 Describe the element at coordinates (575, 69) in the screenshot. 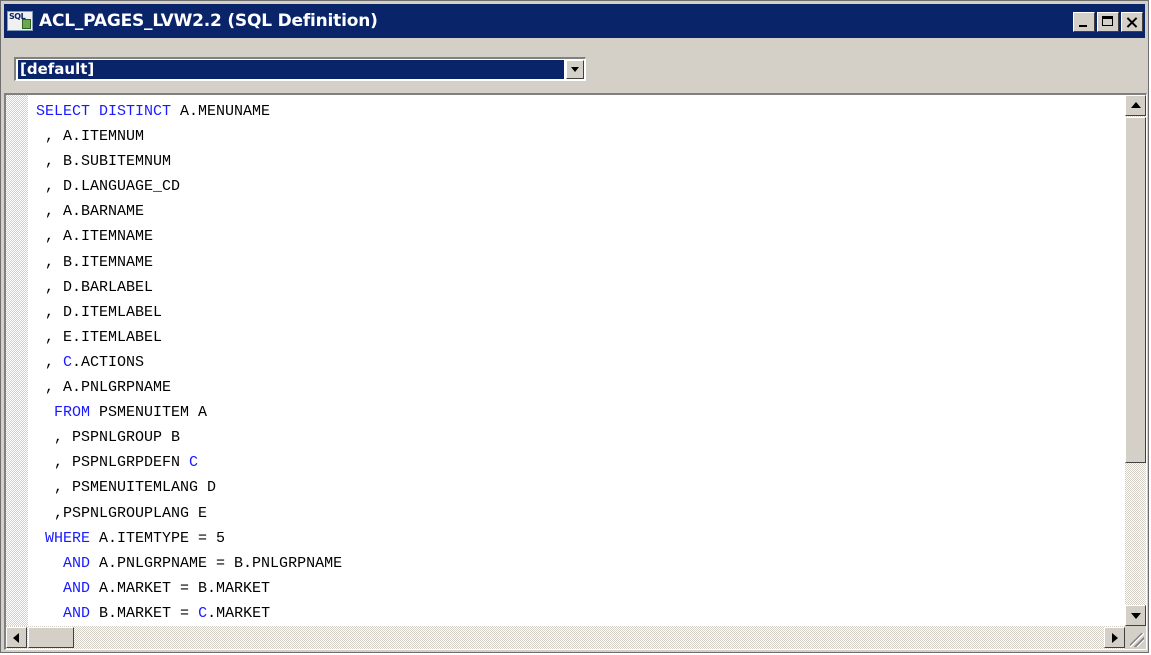

I see `dropdown-arrow-button` at that location.